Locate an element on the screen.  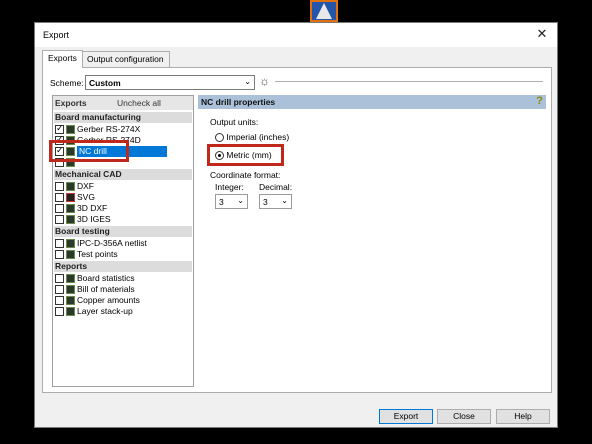
test-points-icon is located at coordinates (70, 254).